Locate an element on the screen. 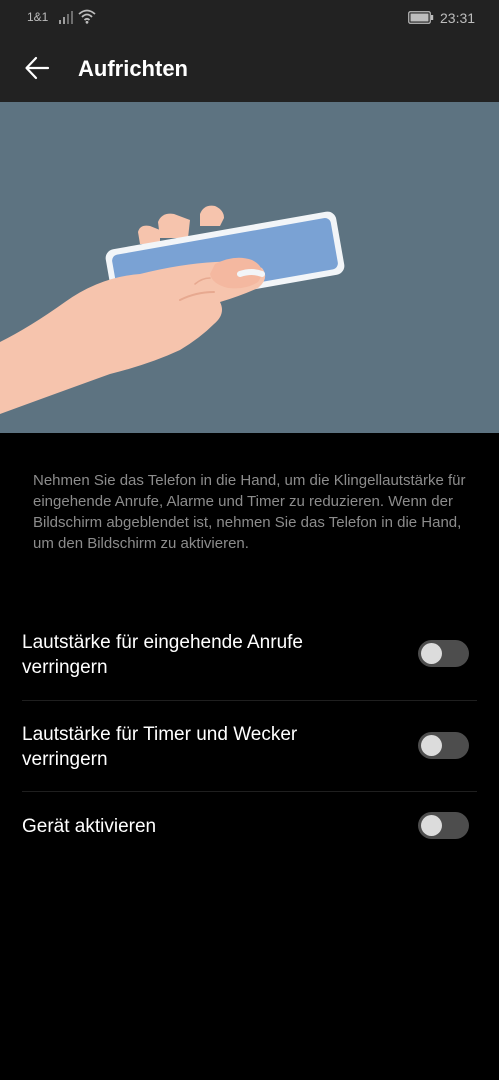  arrow-left-icon is located at coordinates (37, 68).